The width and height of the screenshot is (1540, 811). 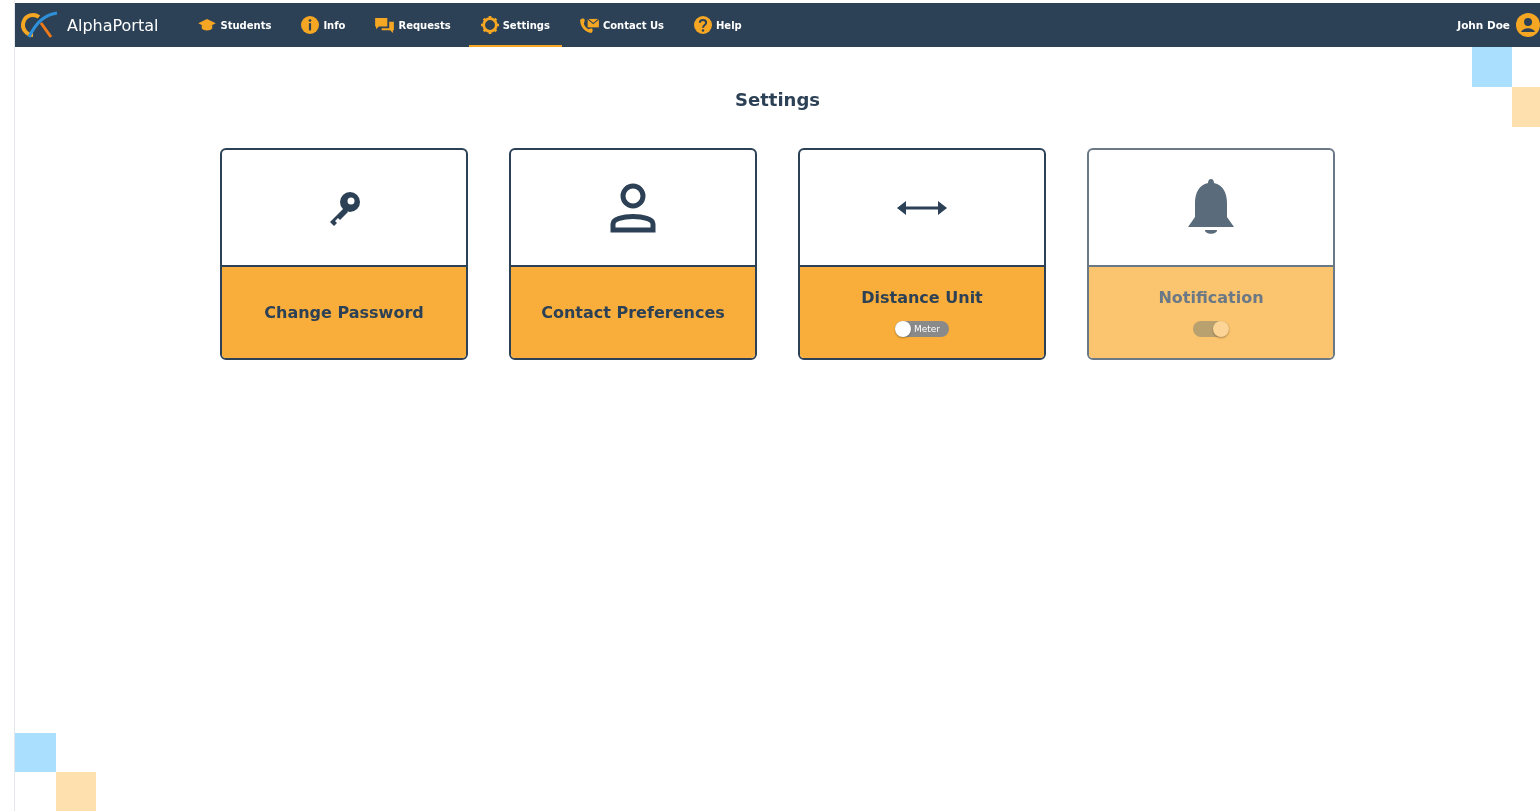 I want to click on brand-name: AlphaPortal, so click(x=113, y=25).